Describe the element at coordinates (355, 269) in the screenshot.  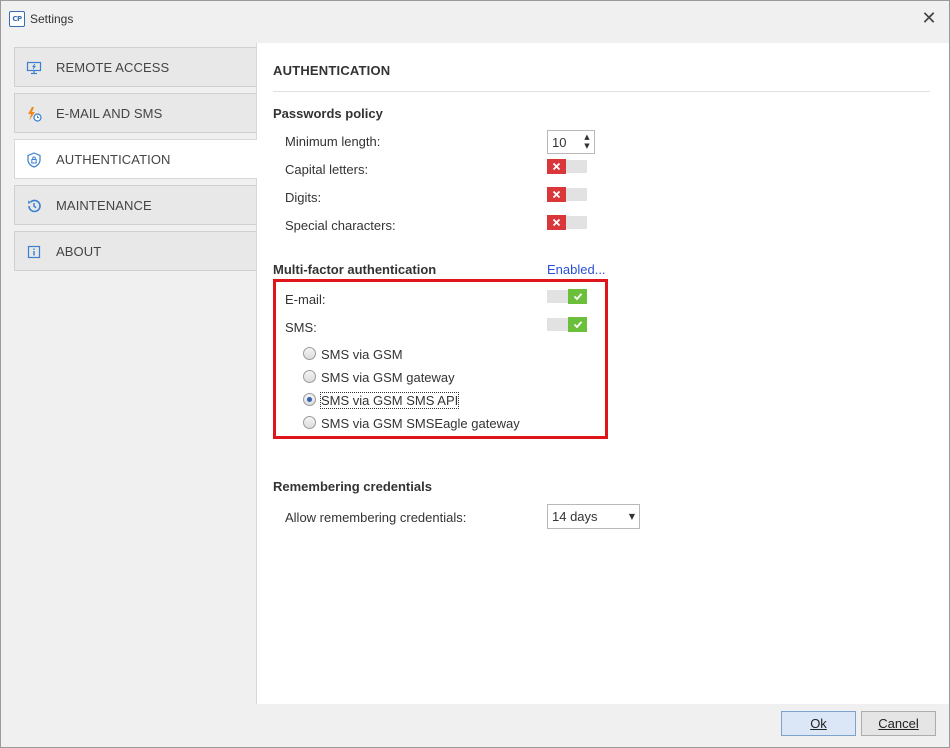
I see `mfa-heading: Multi-factor authentication` at that location.